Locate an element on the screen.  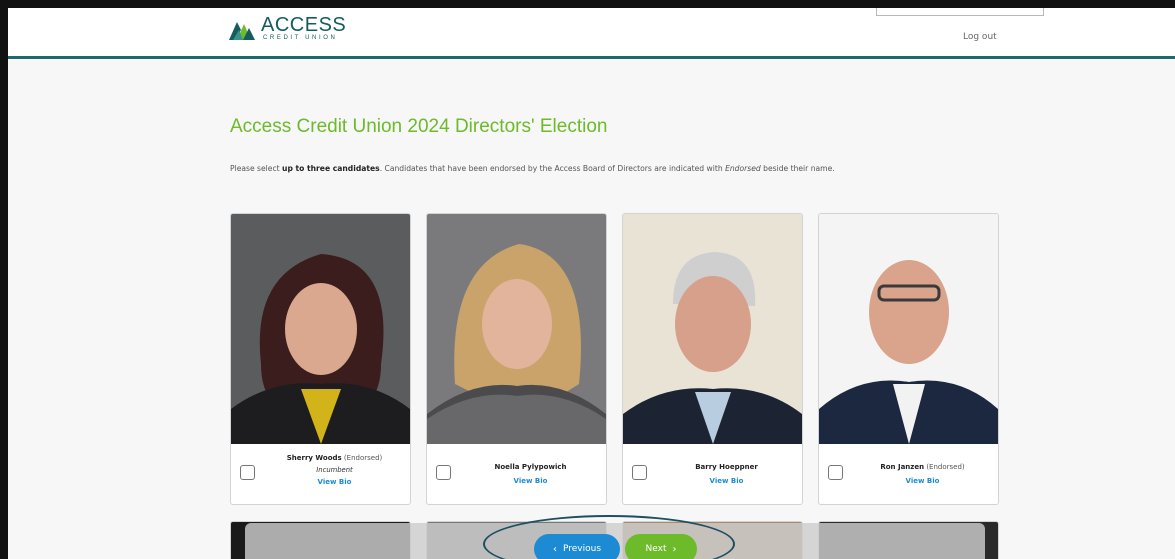
chevron-left-icon: ‹ is located at coordinates (554, 549).